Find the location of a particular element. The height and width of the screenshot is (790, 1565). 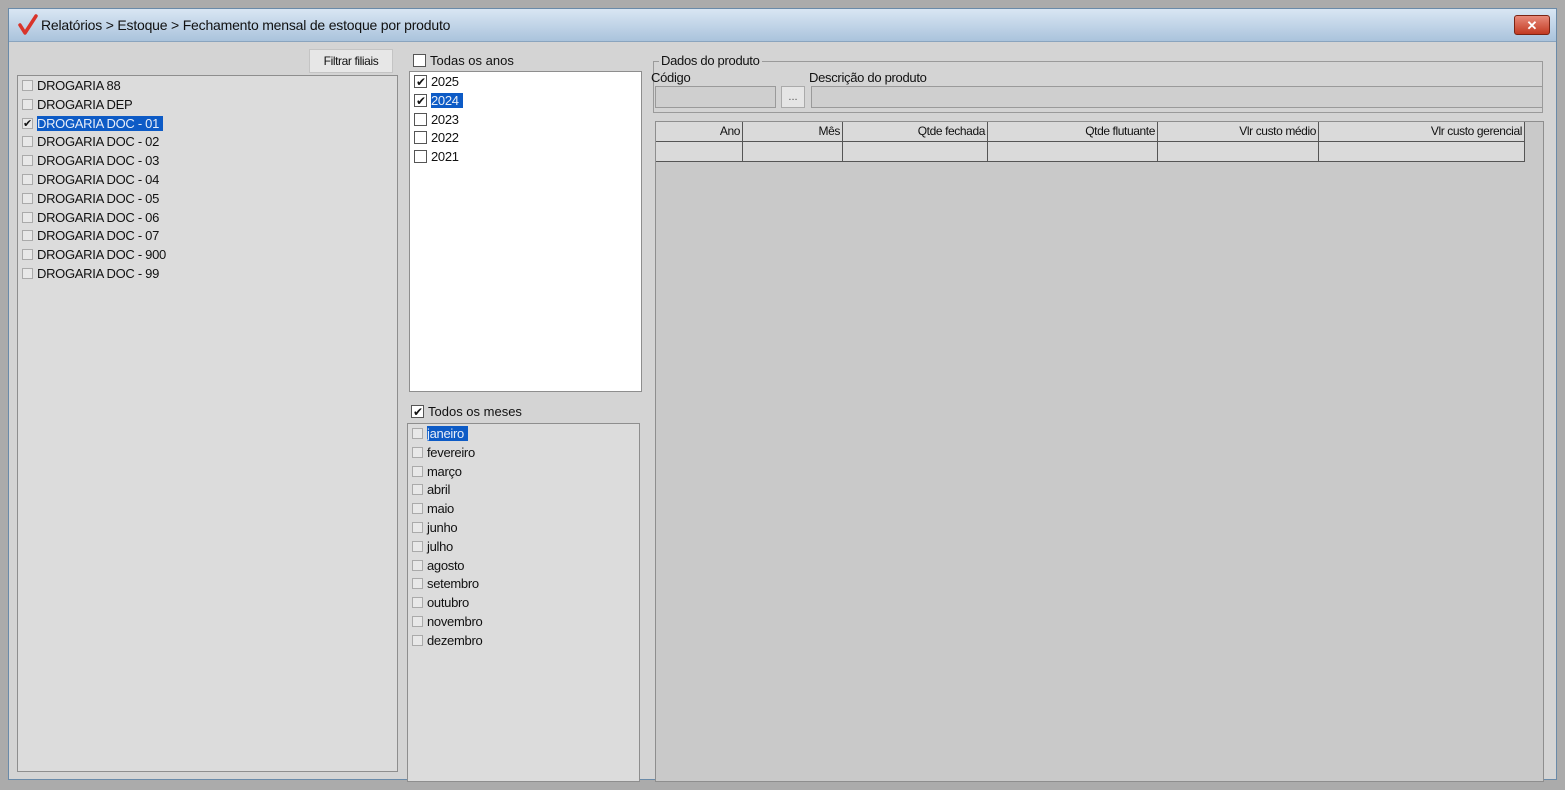

month-item: abril is located at coordinates (429, 489).